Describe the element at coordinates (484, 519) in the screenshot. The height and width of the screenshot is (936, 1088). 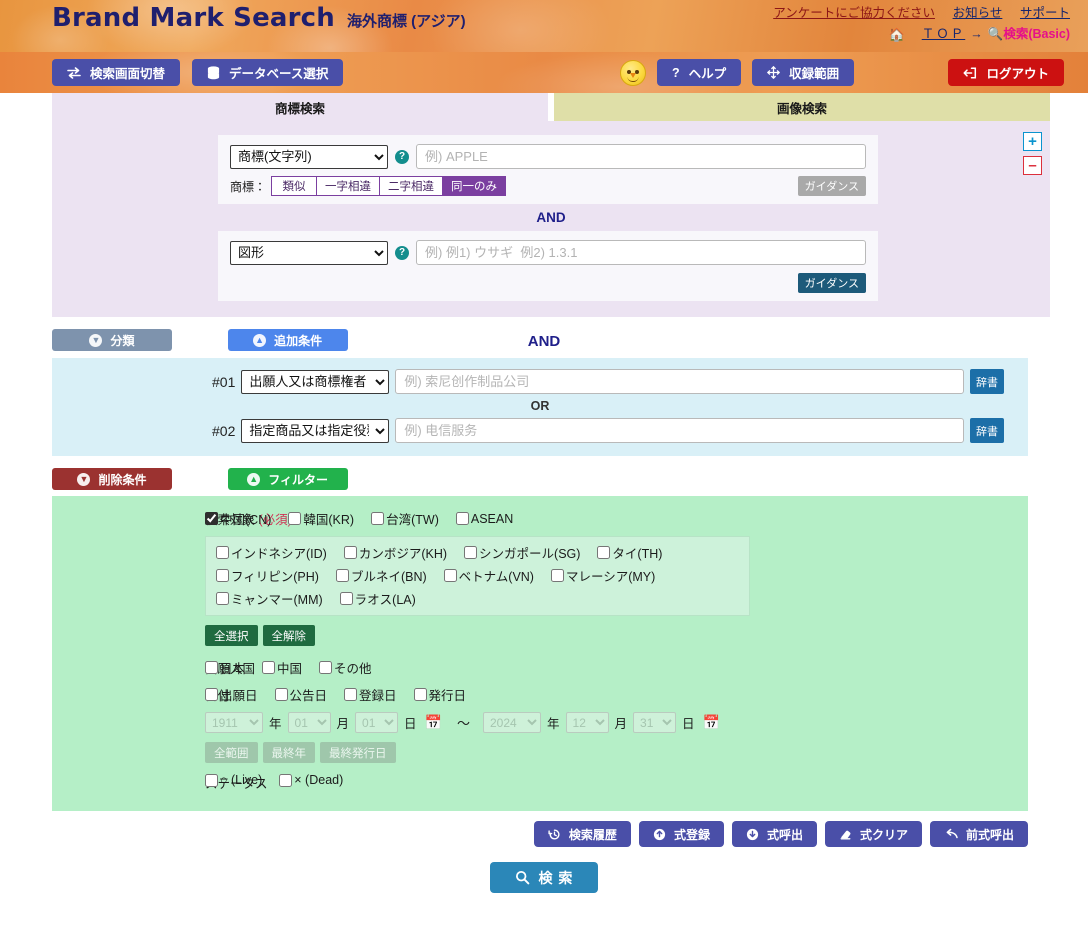
I see `checkbox-asean: ASEAN` at that location.